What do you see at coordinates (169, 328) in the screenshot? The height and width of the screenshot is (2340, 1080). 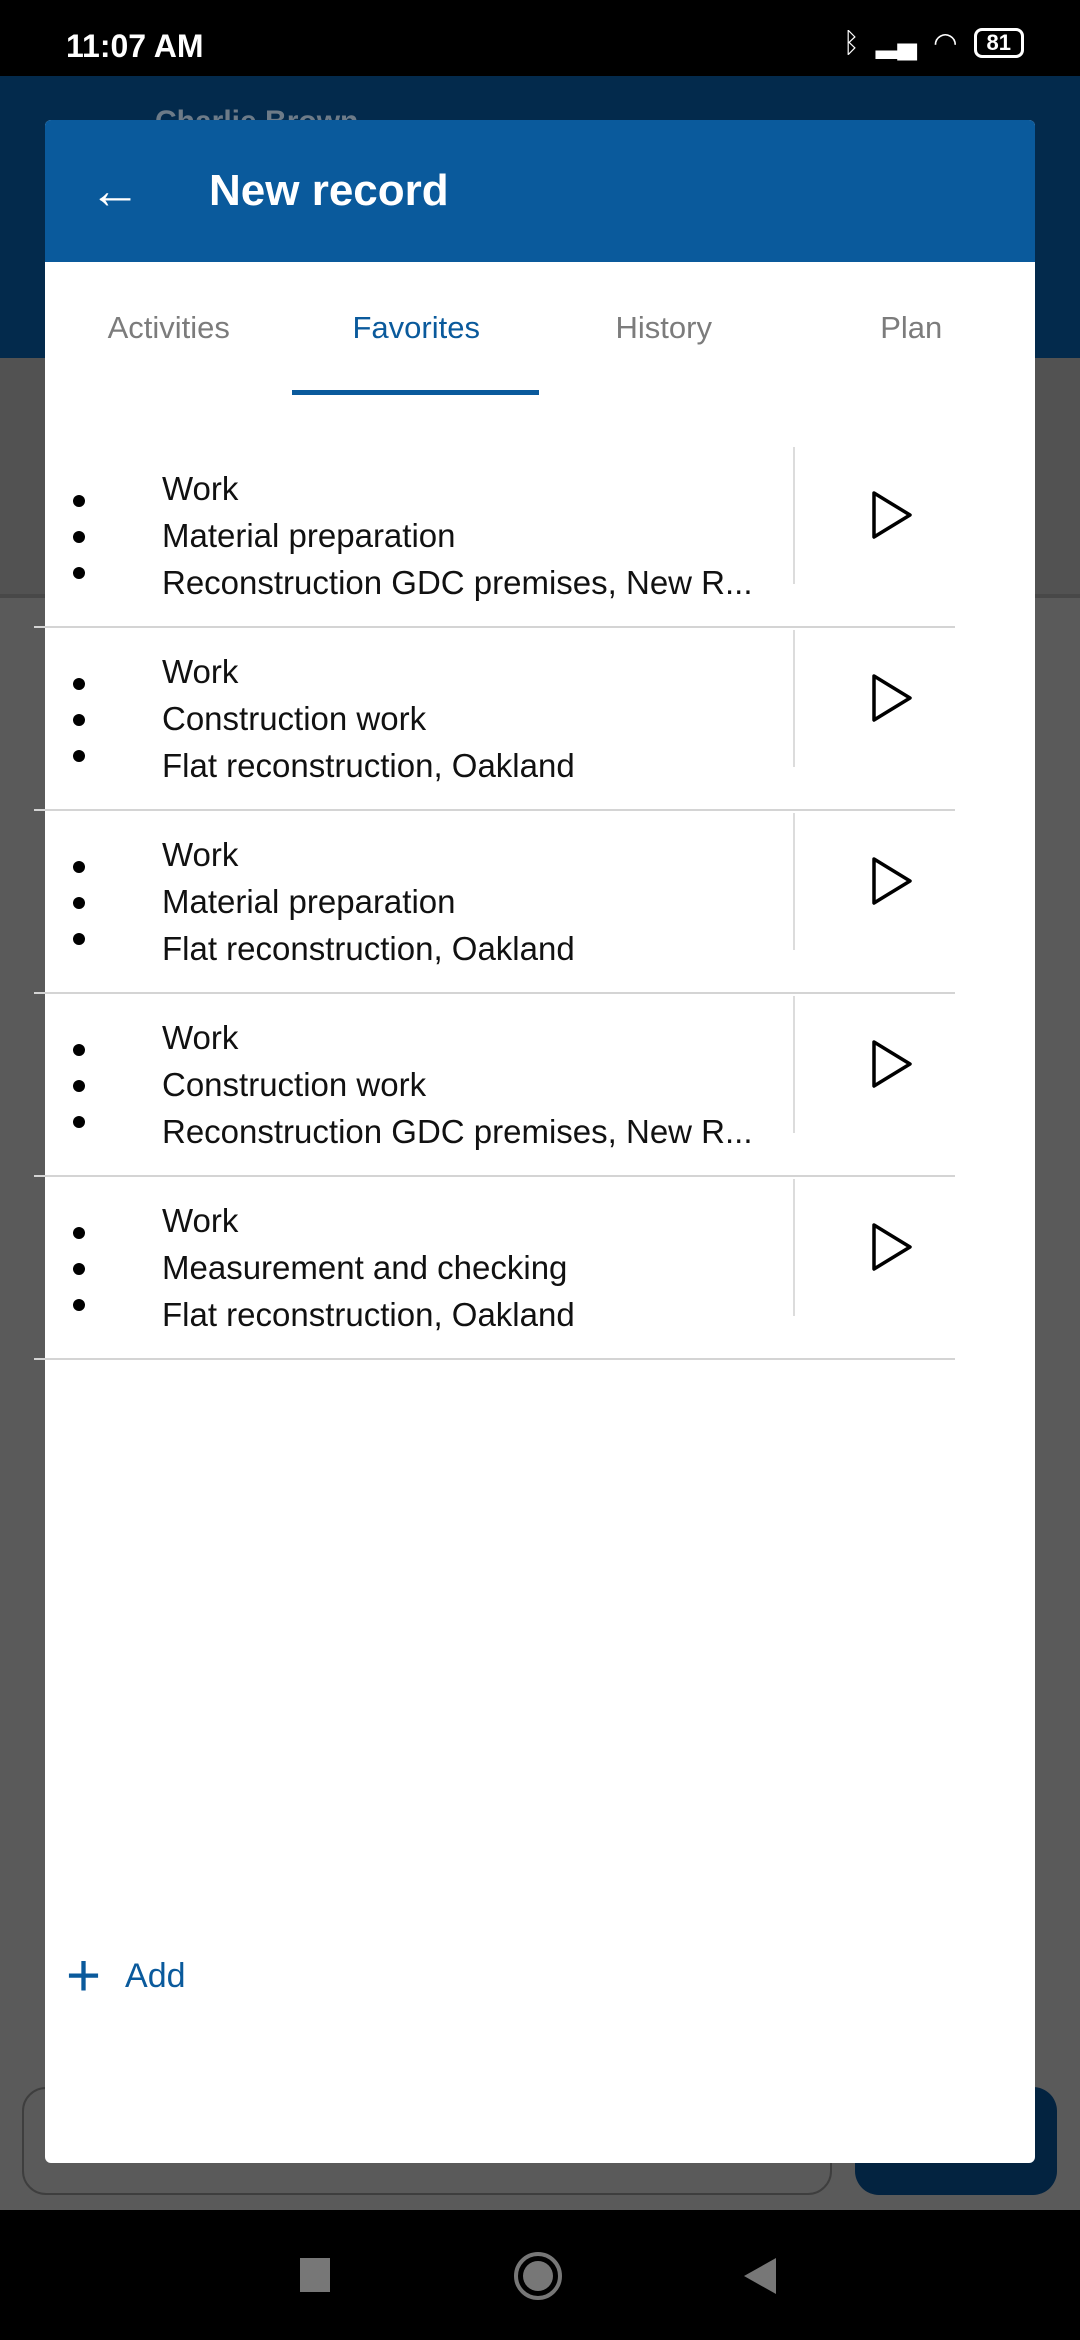 I see `tab-activities: Activities` at bounding box center [169, 328].